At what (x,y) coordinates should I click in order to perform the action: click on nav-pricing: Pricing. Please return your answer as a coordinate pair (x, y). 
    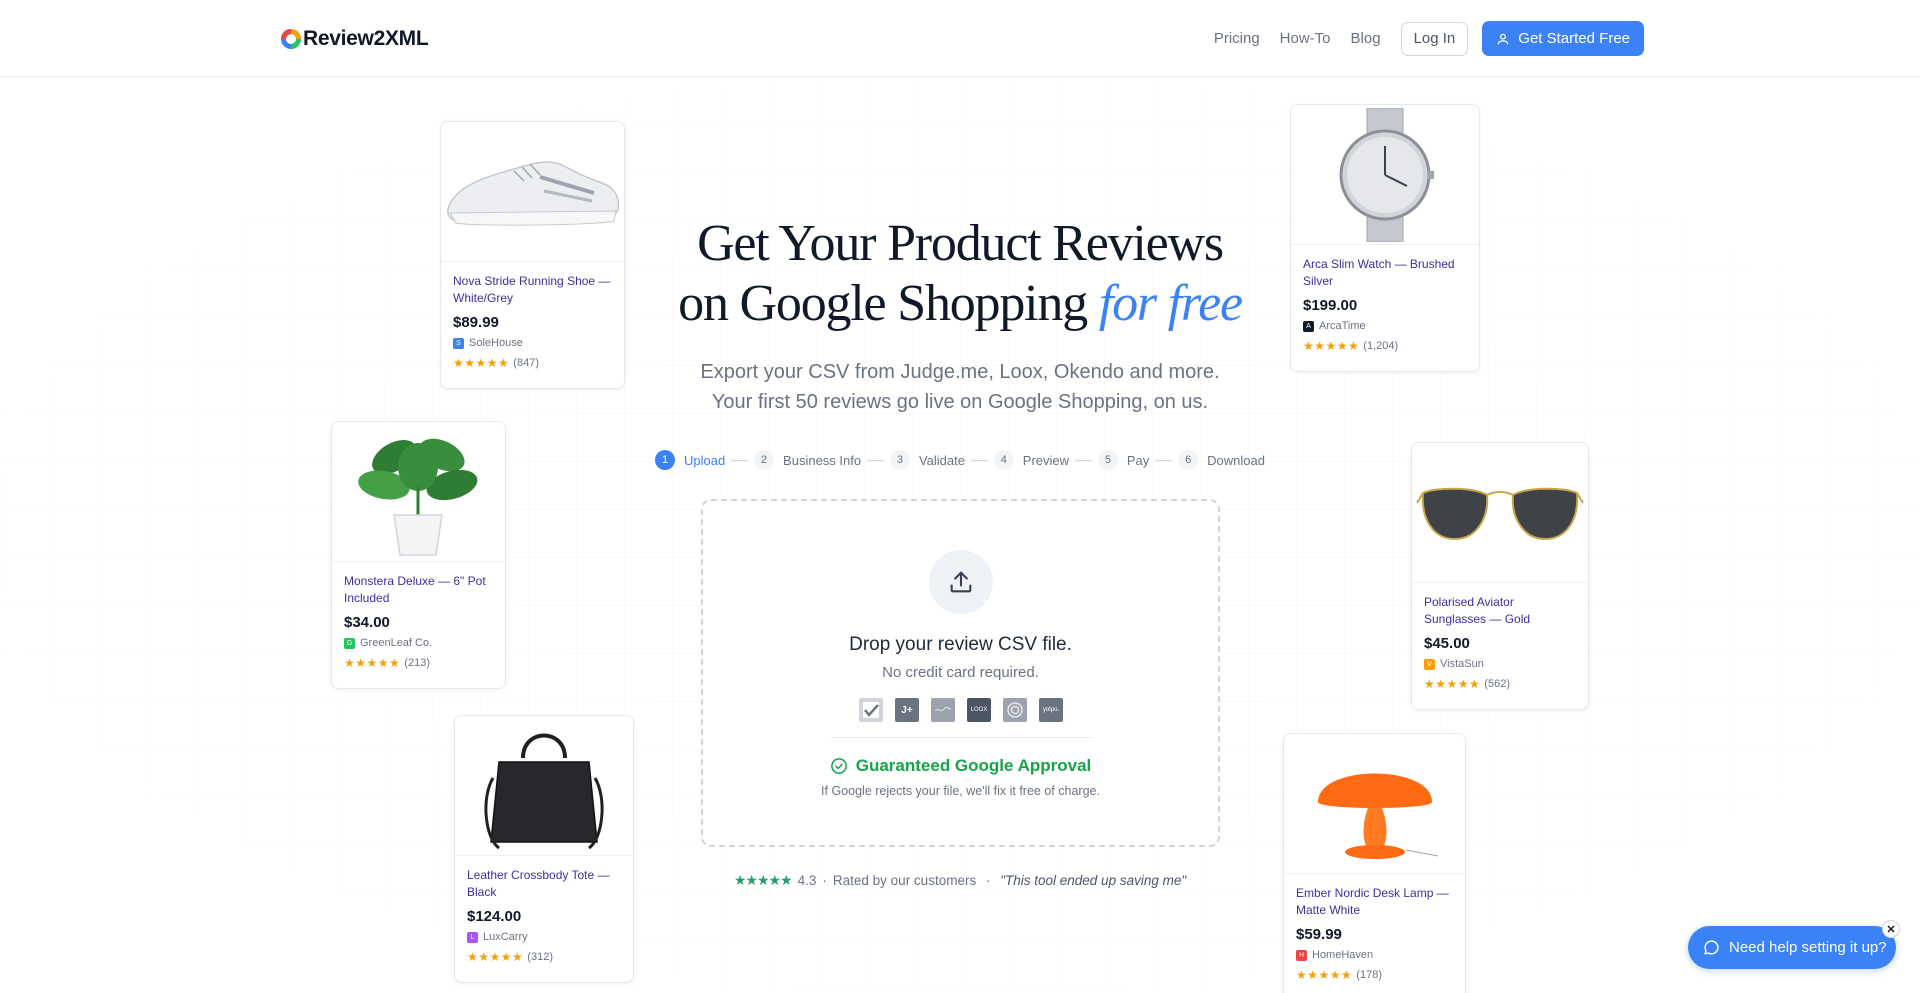
    Looking at the image, I should click on (1237, 38).